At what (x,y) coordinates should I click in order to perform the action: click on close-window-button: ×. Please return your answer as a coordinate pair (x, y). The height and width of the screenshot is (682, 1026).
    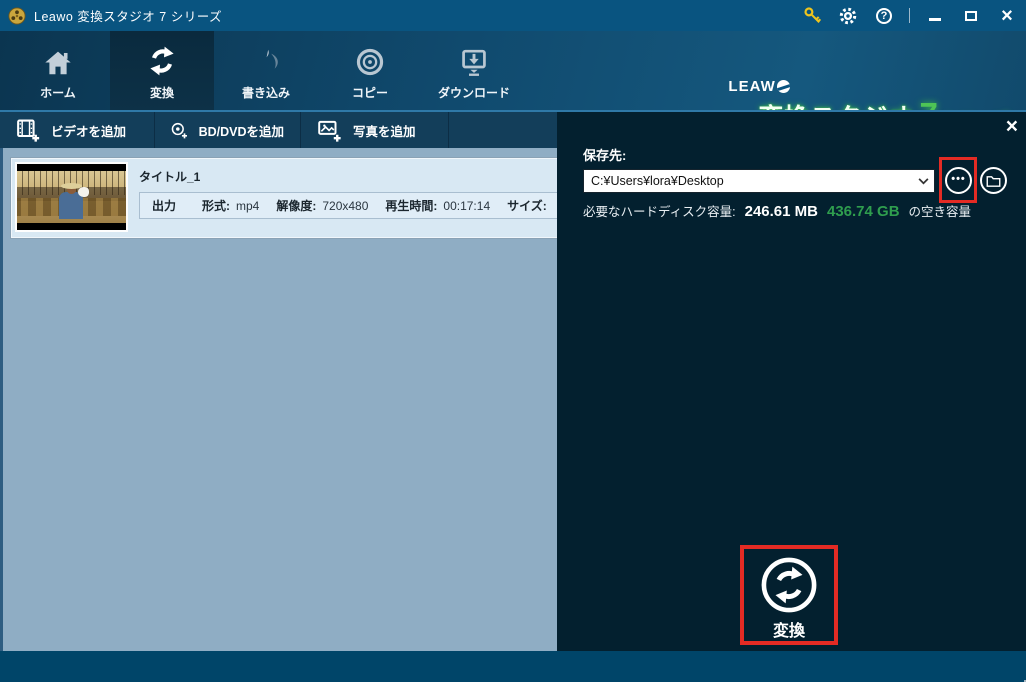
    Looking at the image, I should click on (1007, 16).